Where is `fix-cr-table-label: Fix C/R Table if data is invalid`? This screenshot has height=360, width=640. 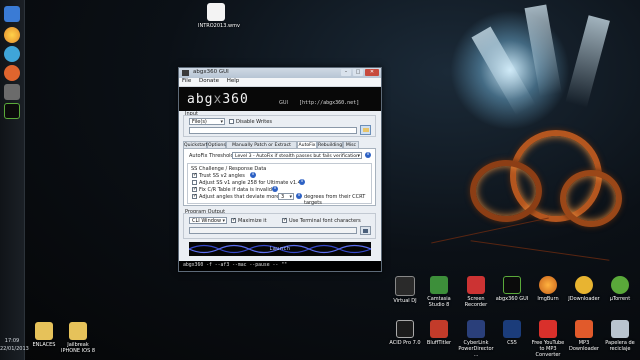 fix-cr-table-label: Fix C/R Table if data is invalid is located at coordinates (235, 190).